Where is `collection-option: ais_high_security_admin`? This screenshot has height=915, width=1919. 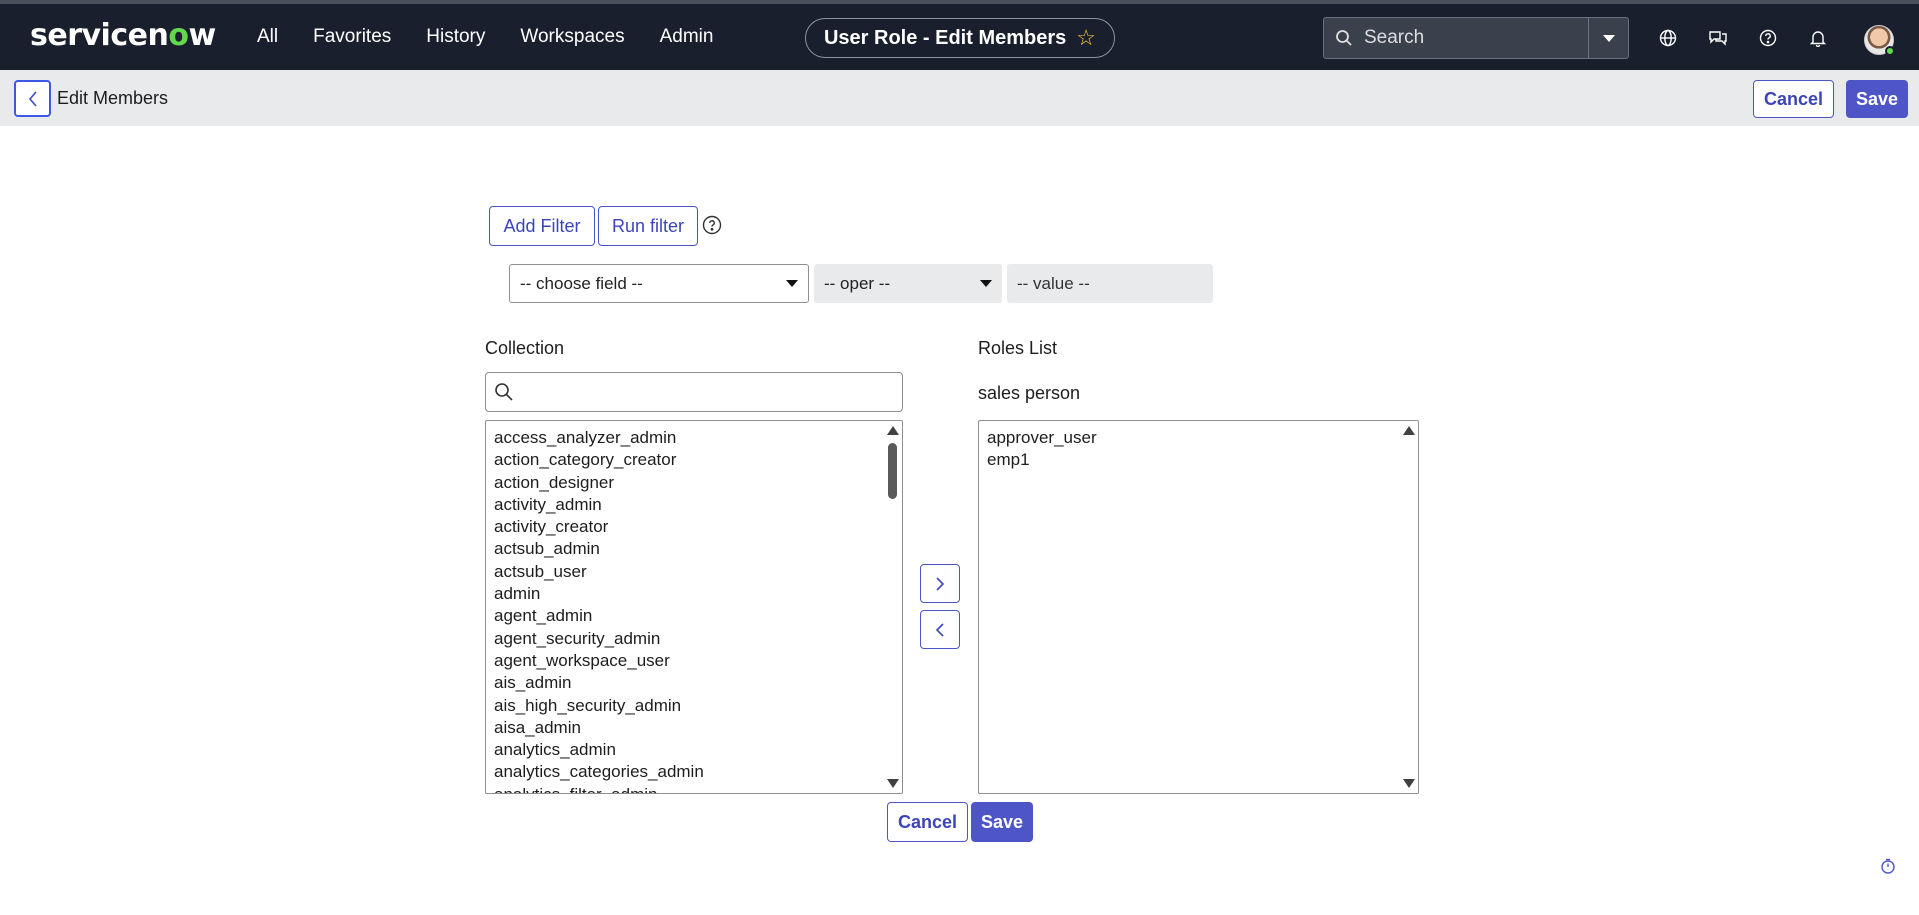
collection-option: ais_high_security_admin is located at coordinates (687, 706).